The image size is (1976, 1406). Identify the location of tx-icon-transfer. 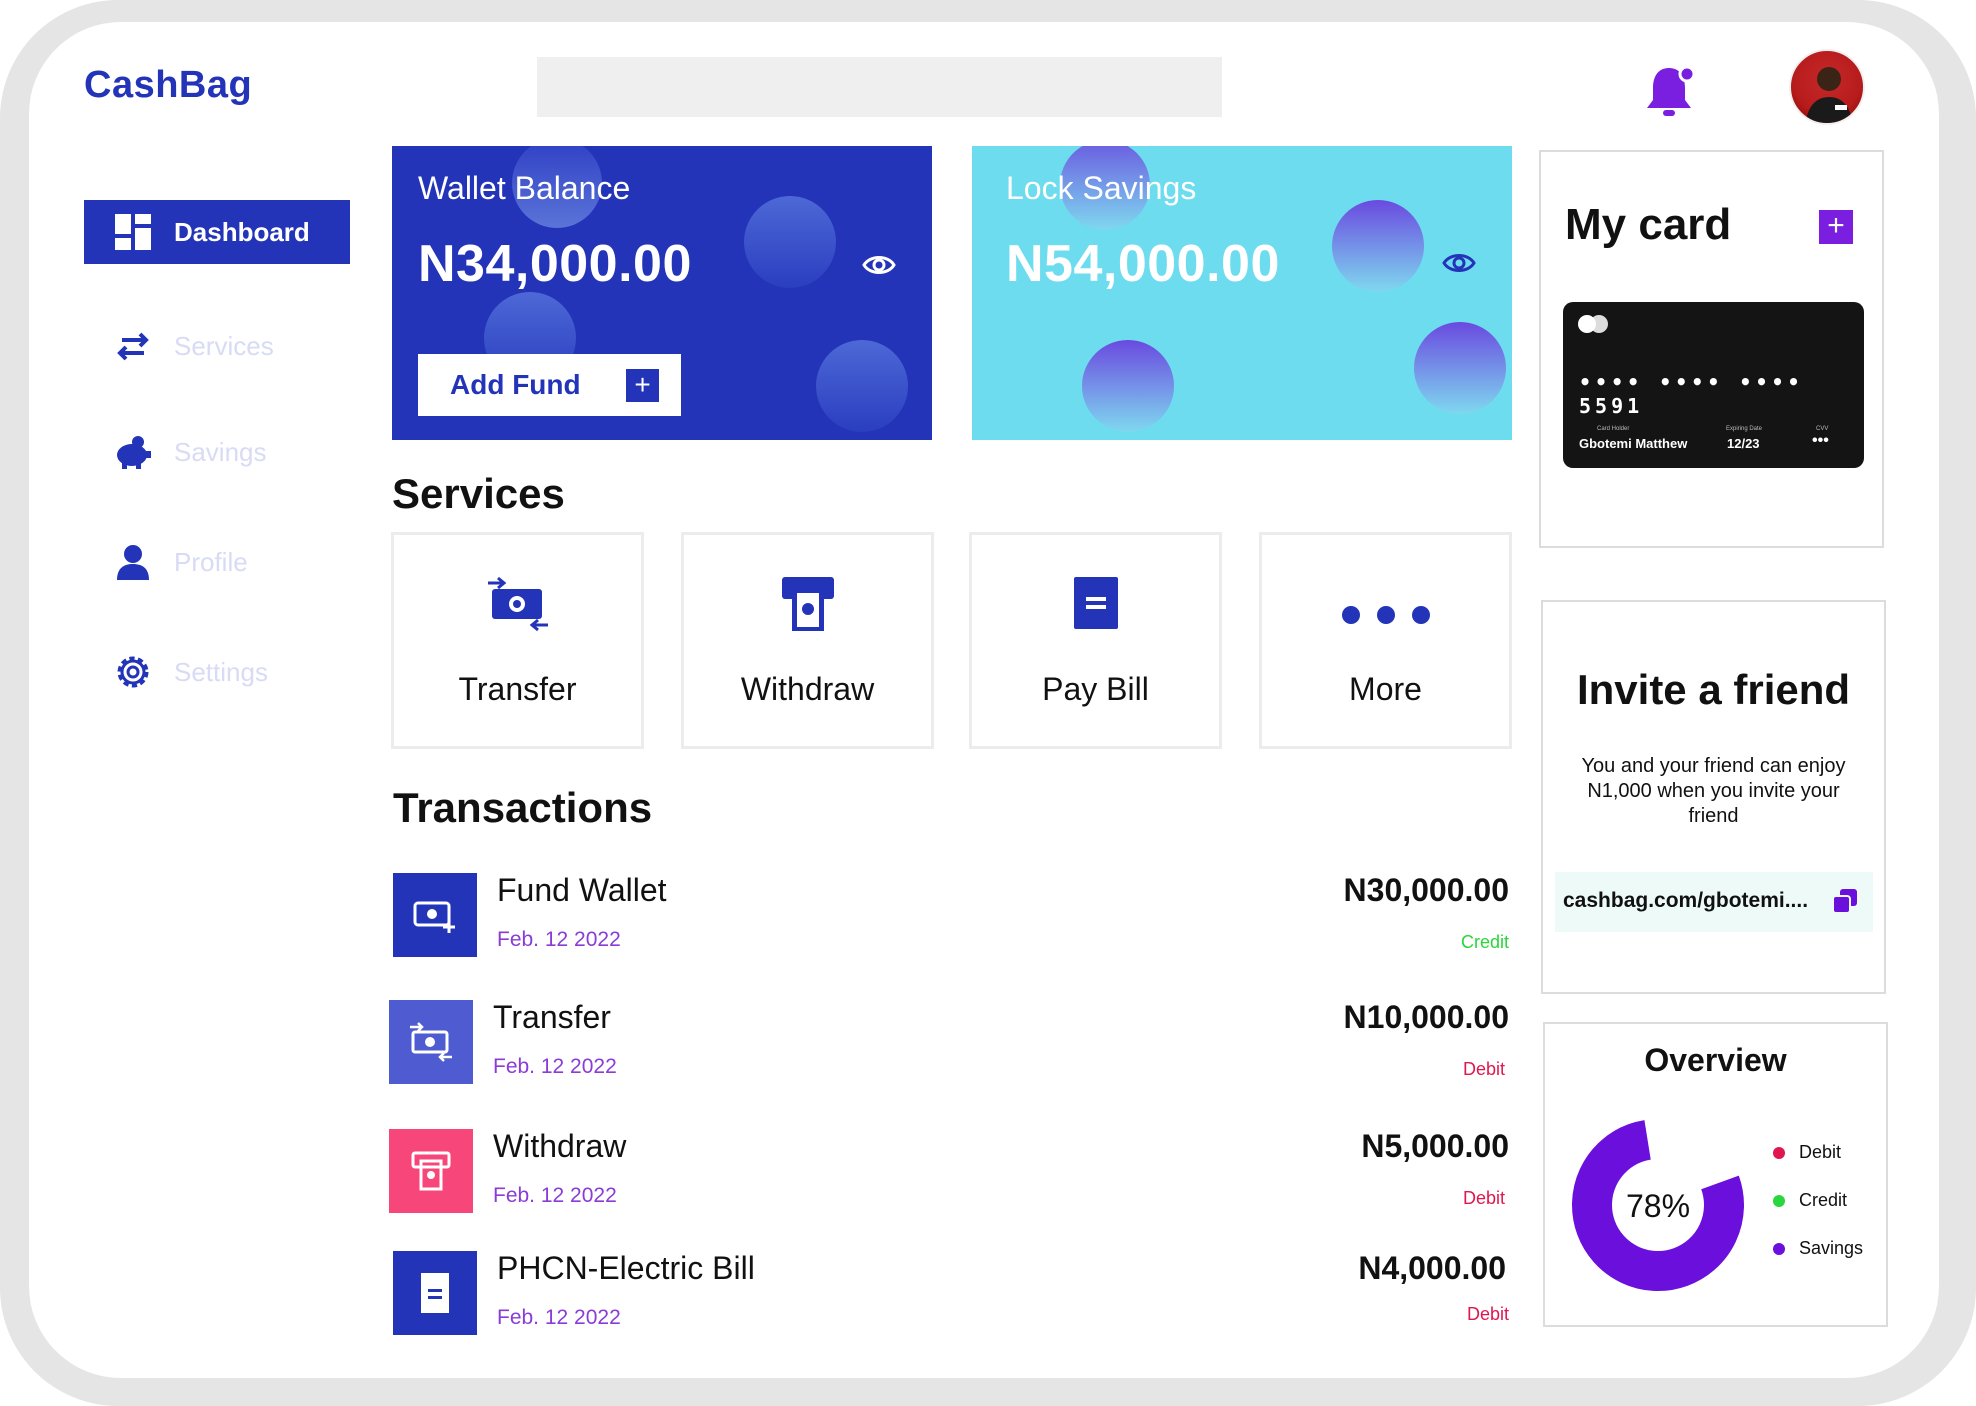
(431, 1042).